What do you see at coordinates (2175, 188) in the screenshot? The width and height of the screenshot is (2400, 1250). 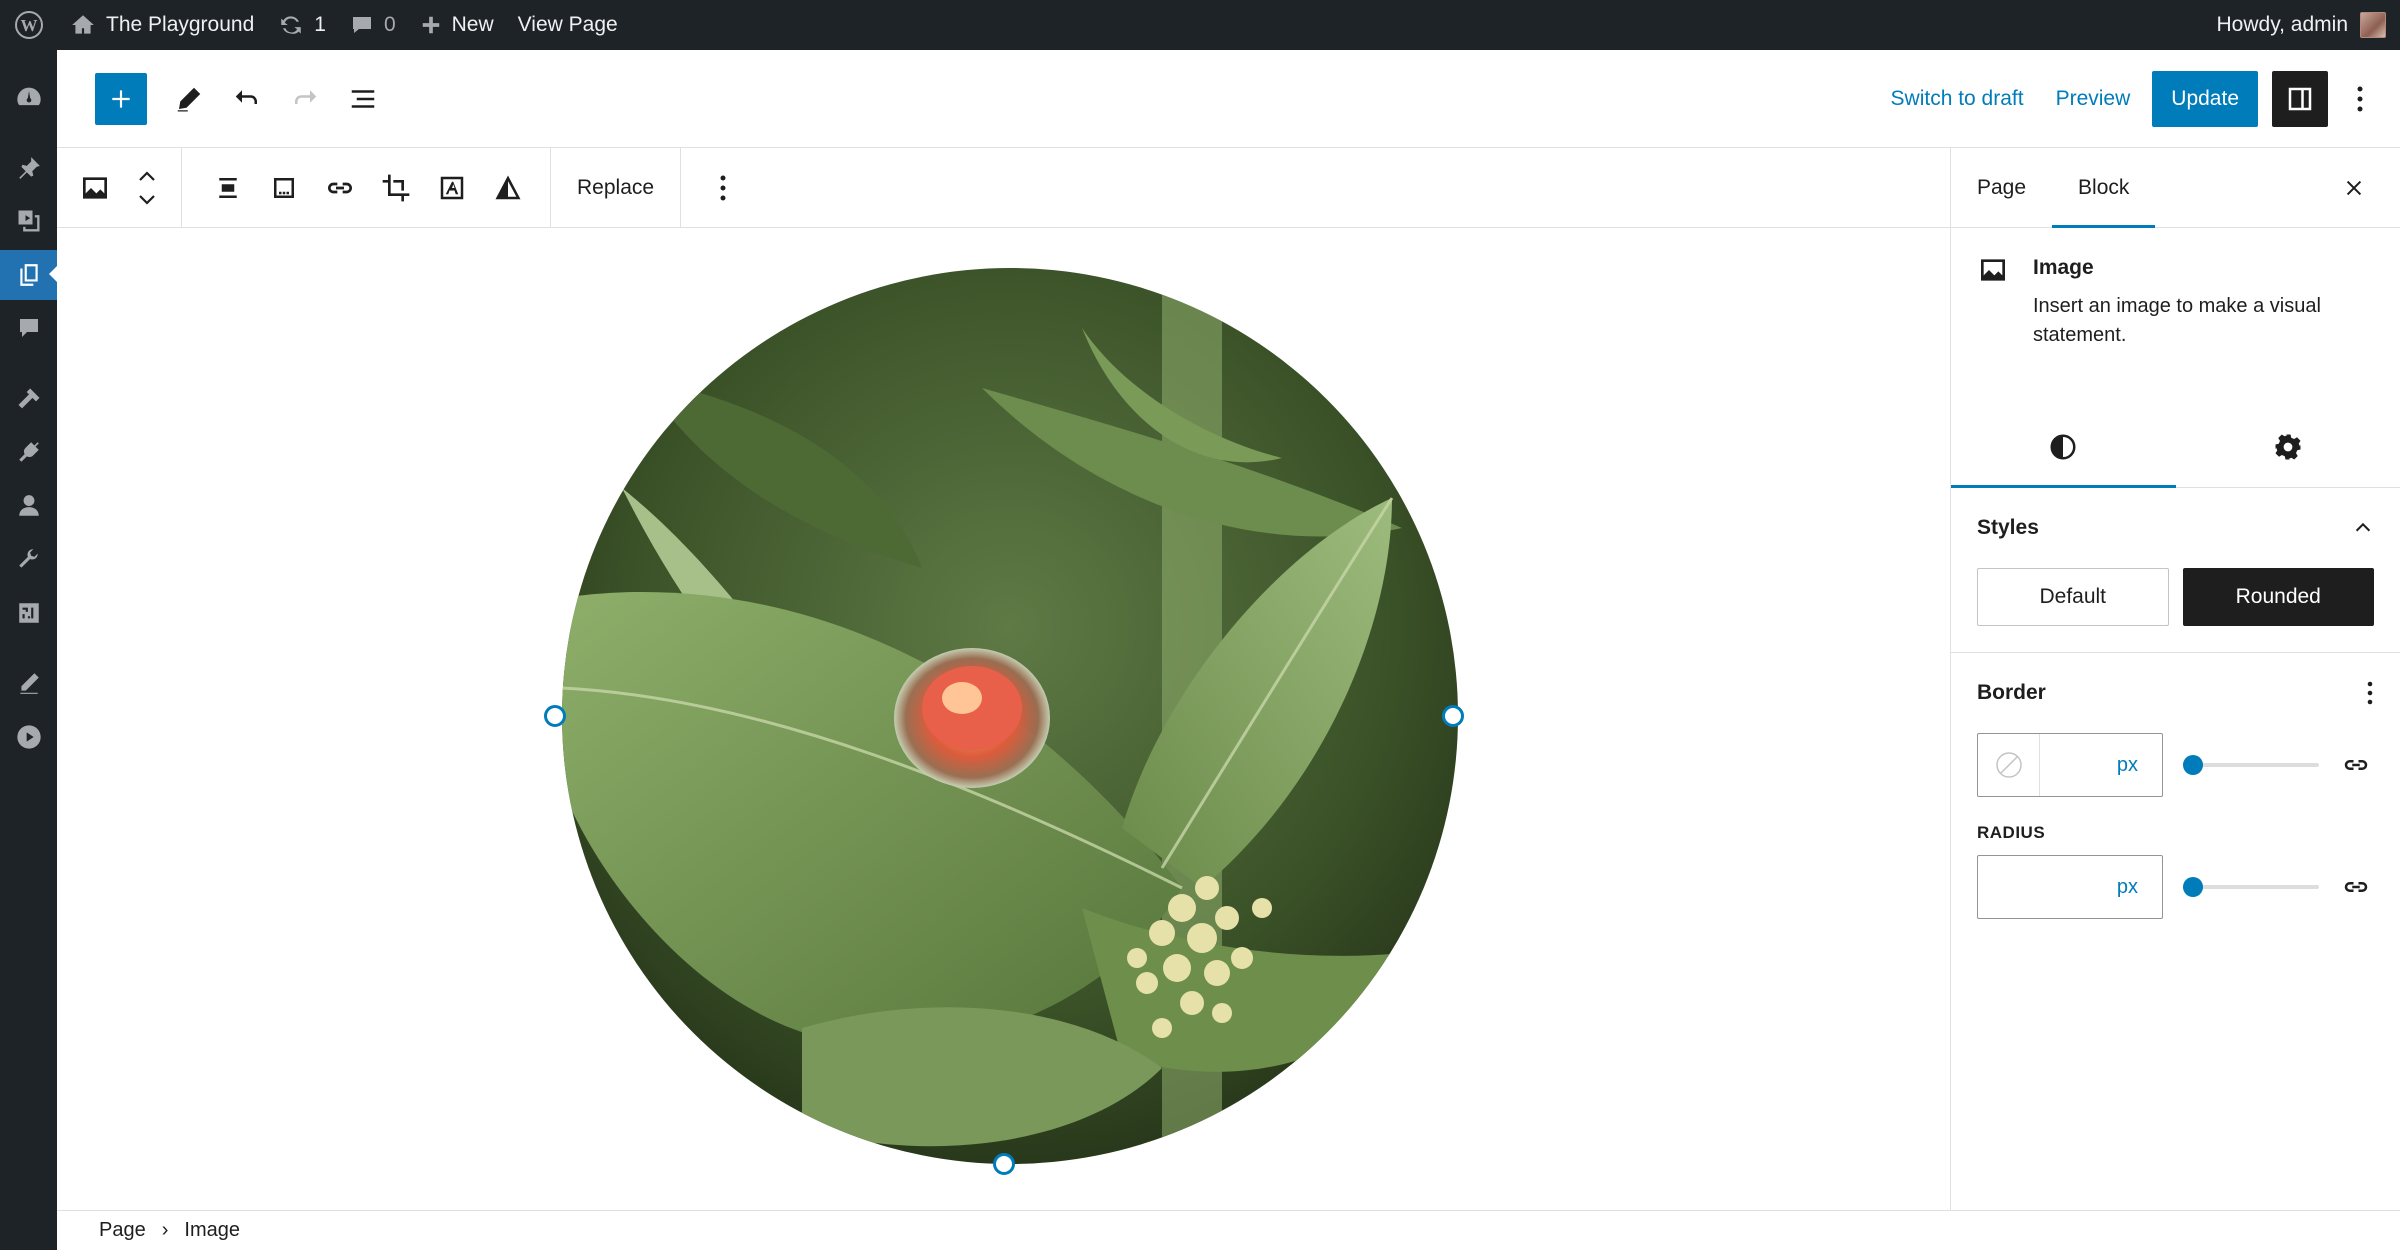 I see `sidebar-tabs: Page Block` at bounding box center [2175, 188].